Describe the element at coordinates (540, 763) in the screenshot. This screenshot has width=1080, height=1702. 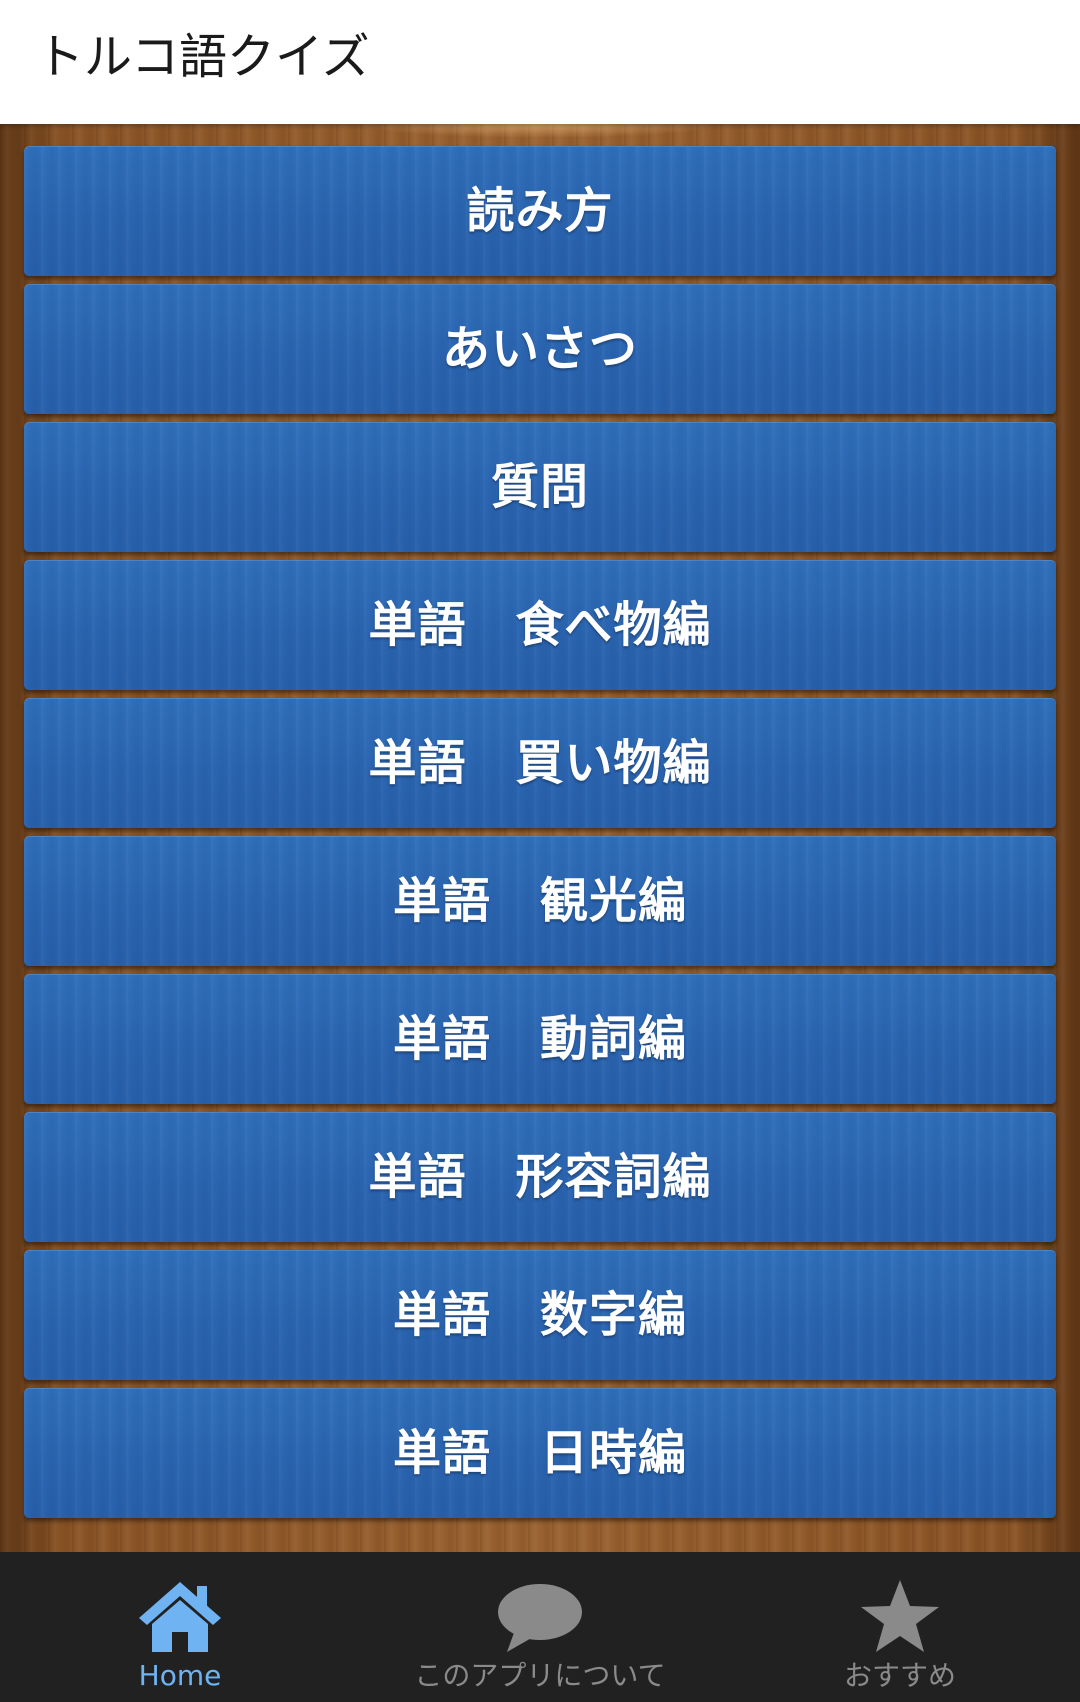
I see `menu-button-vocab-shopping: 単語 買い物編` at that location.